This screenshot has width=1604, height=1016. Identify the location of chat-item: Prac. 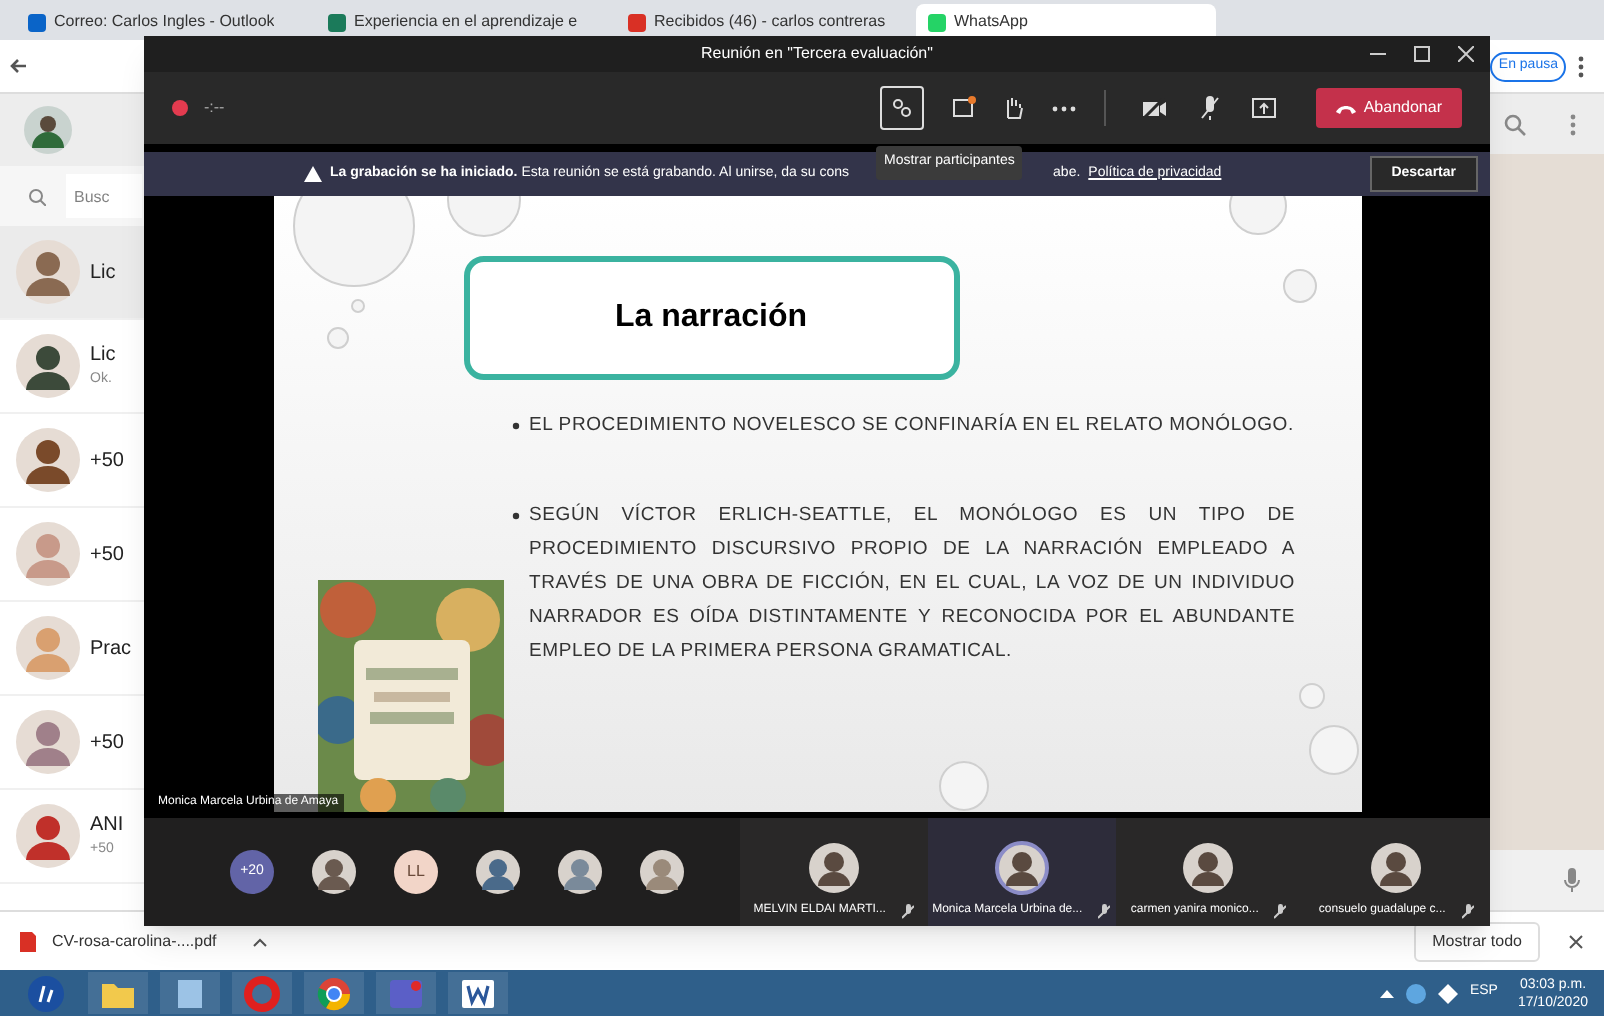
(72, 649).